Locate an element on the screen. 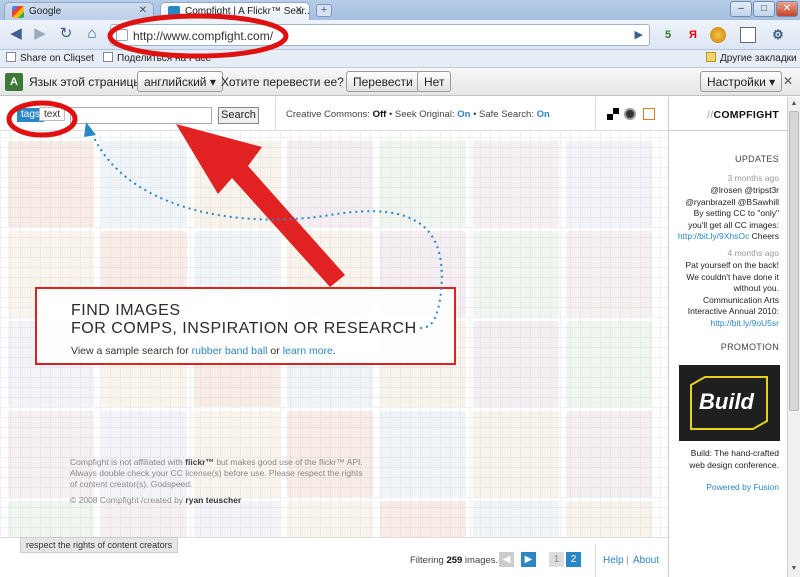 The image size is (800, 577). translate-button: Перевести is located at coordinates (383, 81).